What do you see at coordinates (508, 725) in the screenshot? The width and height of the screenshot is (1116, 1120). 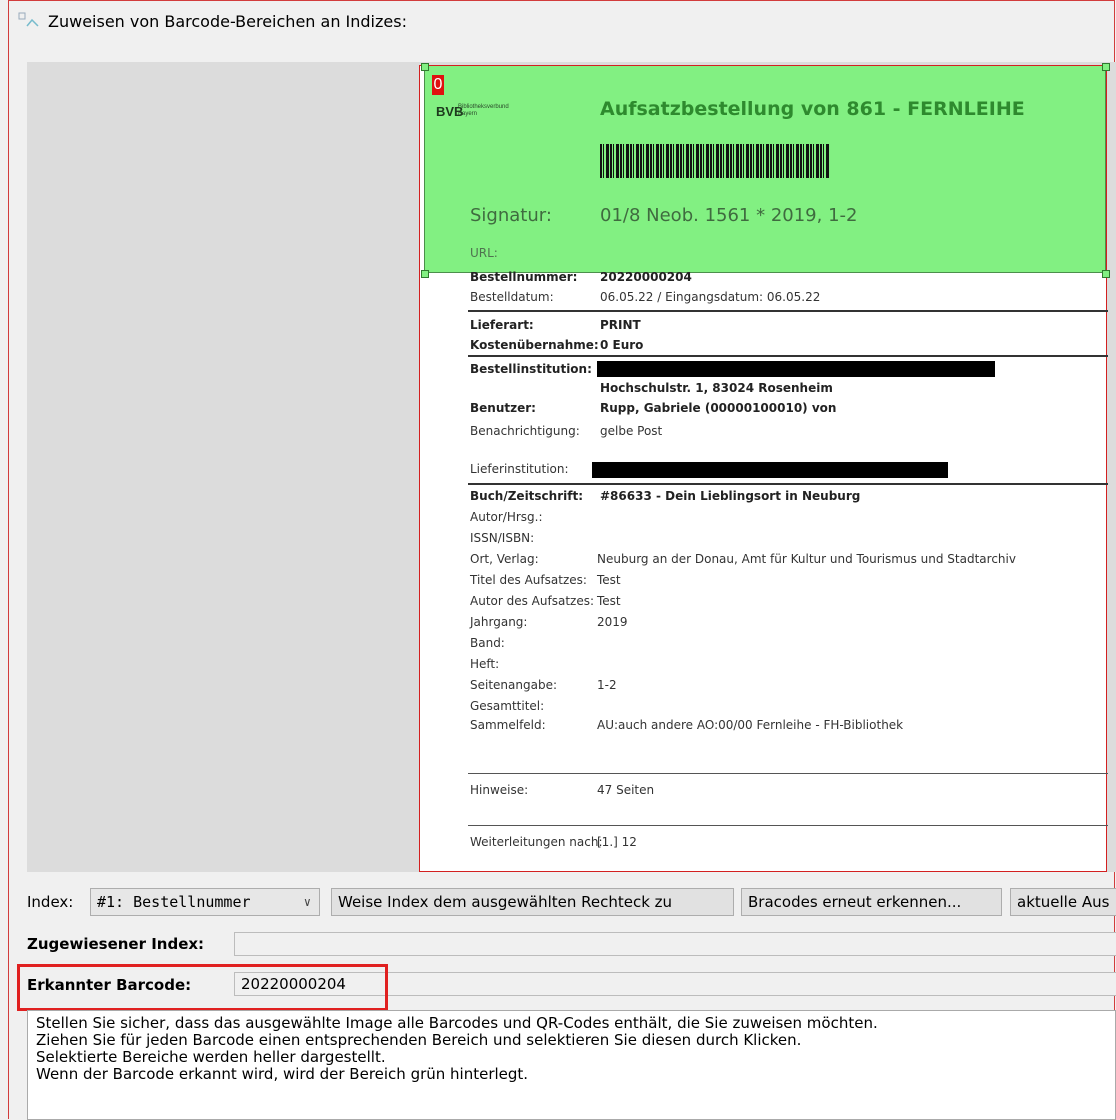 I see `field-label: Sammelfeld:` at bounding box center [508, 725].